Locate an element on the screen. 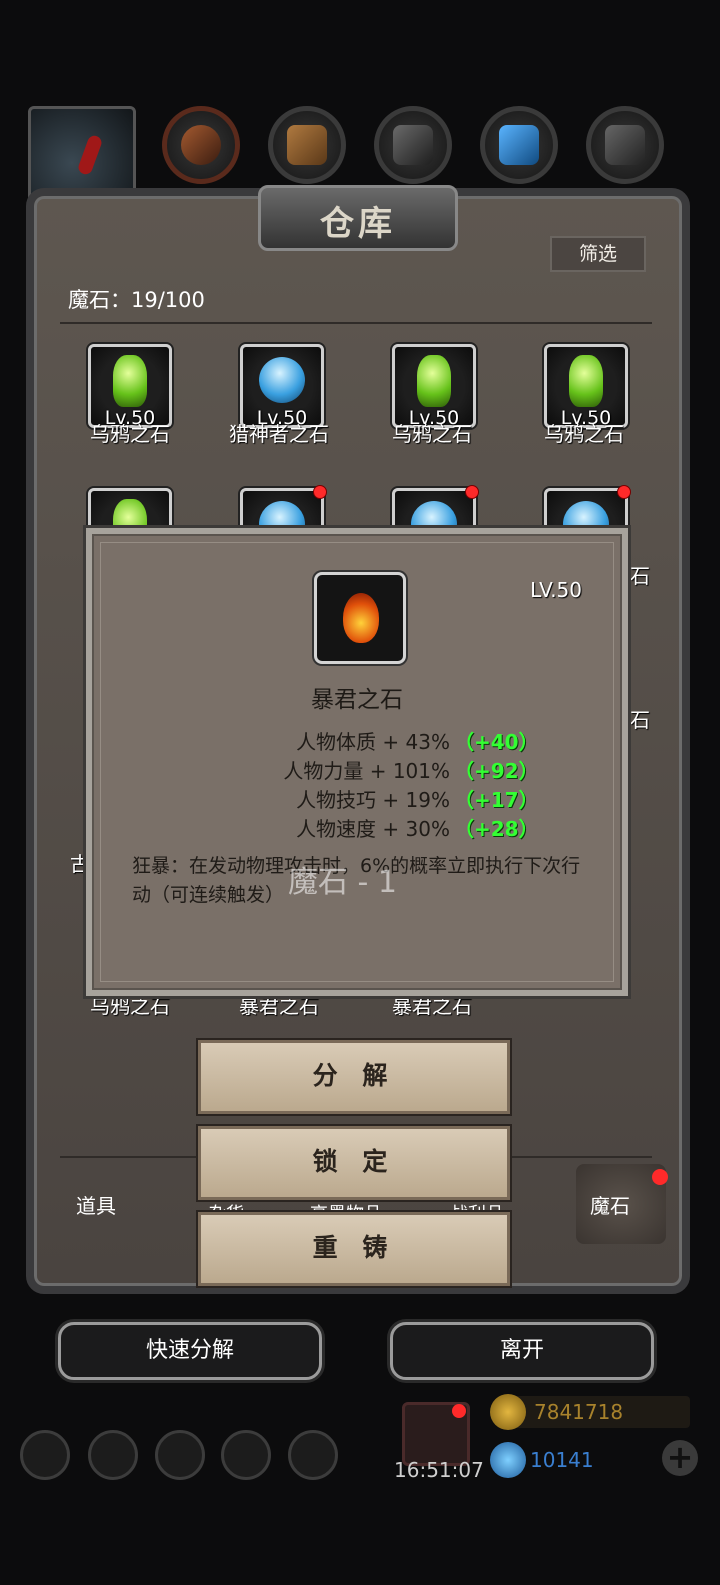  tab-magic-stone: 魔石 is located at coordinates (610, 1204).